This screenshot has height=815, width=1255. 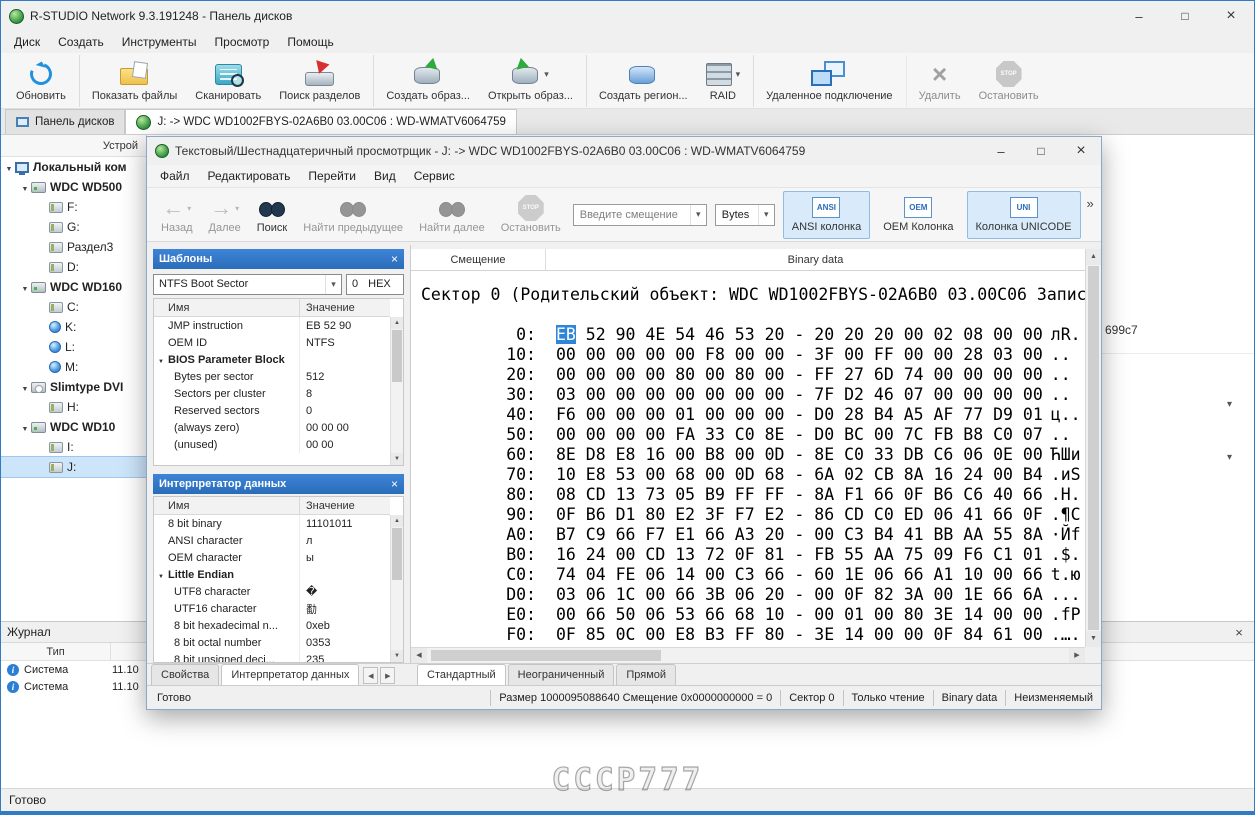 I want to click on col-name: Имя, so click(x=227, y=505).